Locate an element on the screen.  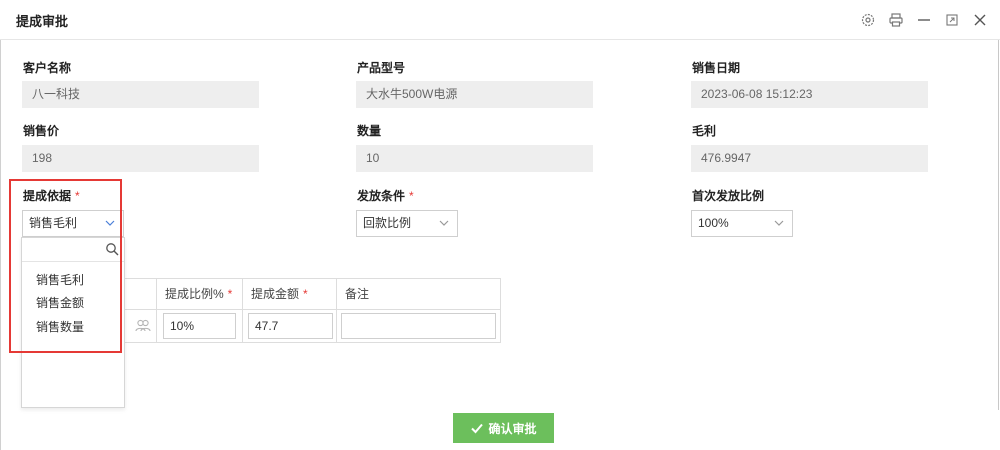
search-icon is located at coordinates (112, 249).